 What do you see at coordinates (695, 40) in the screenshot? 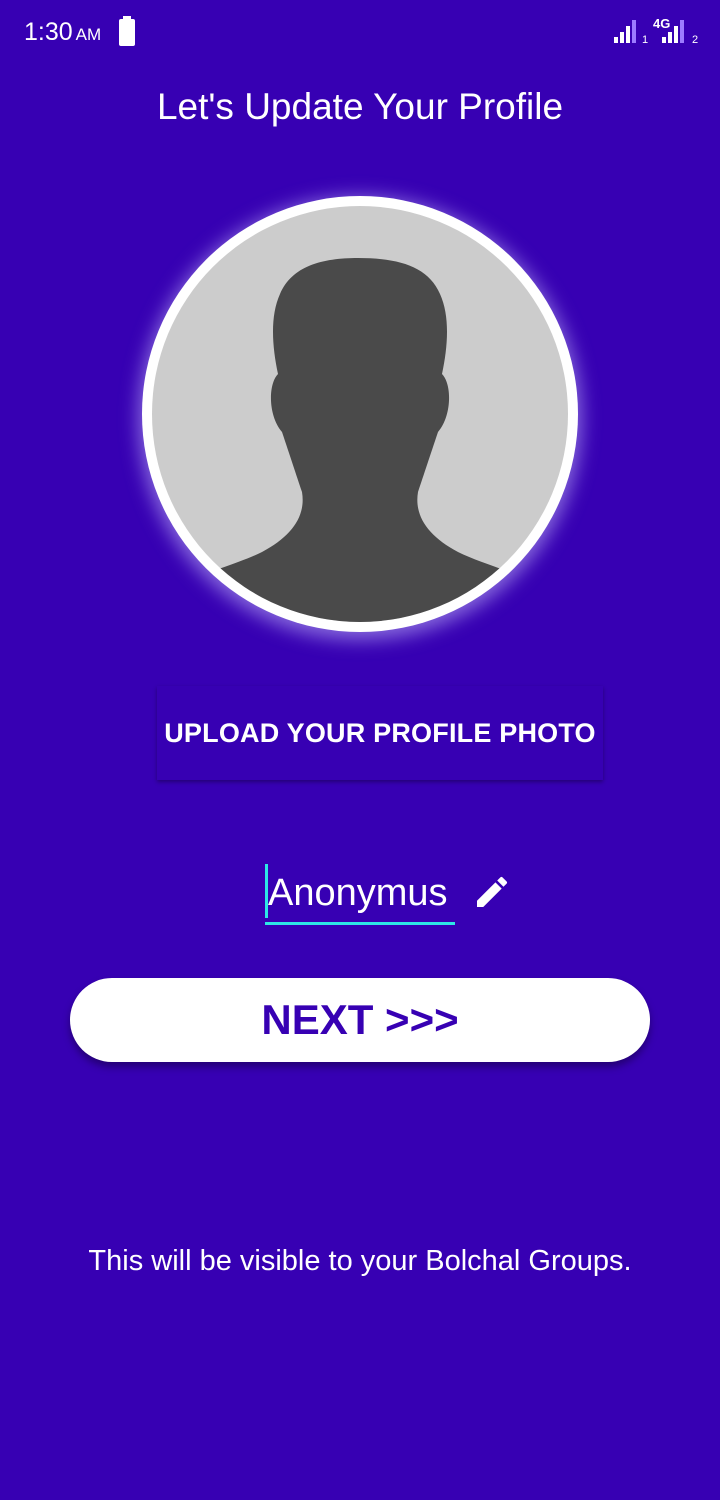
I see `sim2-label: 2` at bounding box center [695, 40].